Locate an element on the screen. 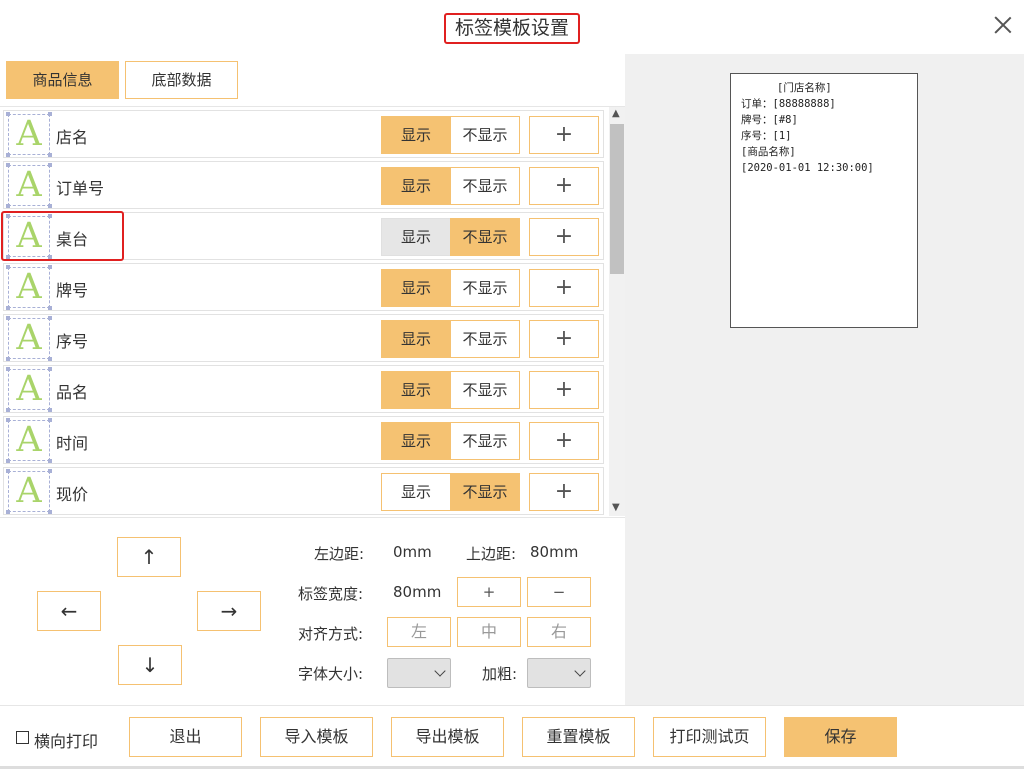 This screenshot has height=769, width=1024. font-size-select is located at coordinates (419, 673).